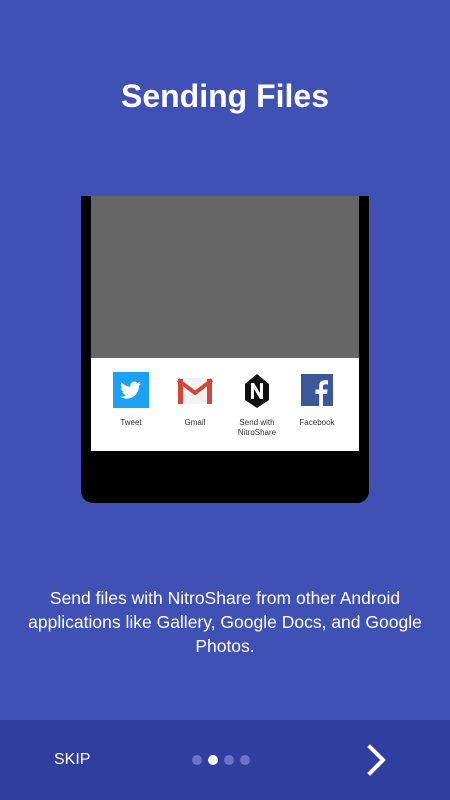 This screenshot has width=450, height=800. What do you see at coordinates (195, 391) in the screenshot?
I see `gmail-icon` at bounding box center [195, 391].